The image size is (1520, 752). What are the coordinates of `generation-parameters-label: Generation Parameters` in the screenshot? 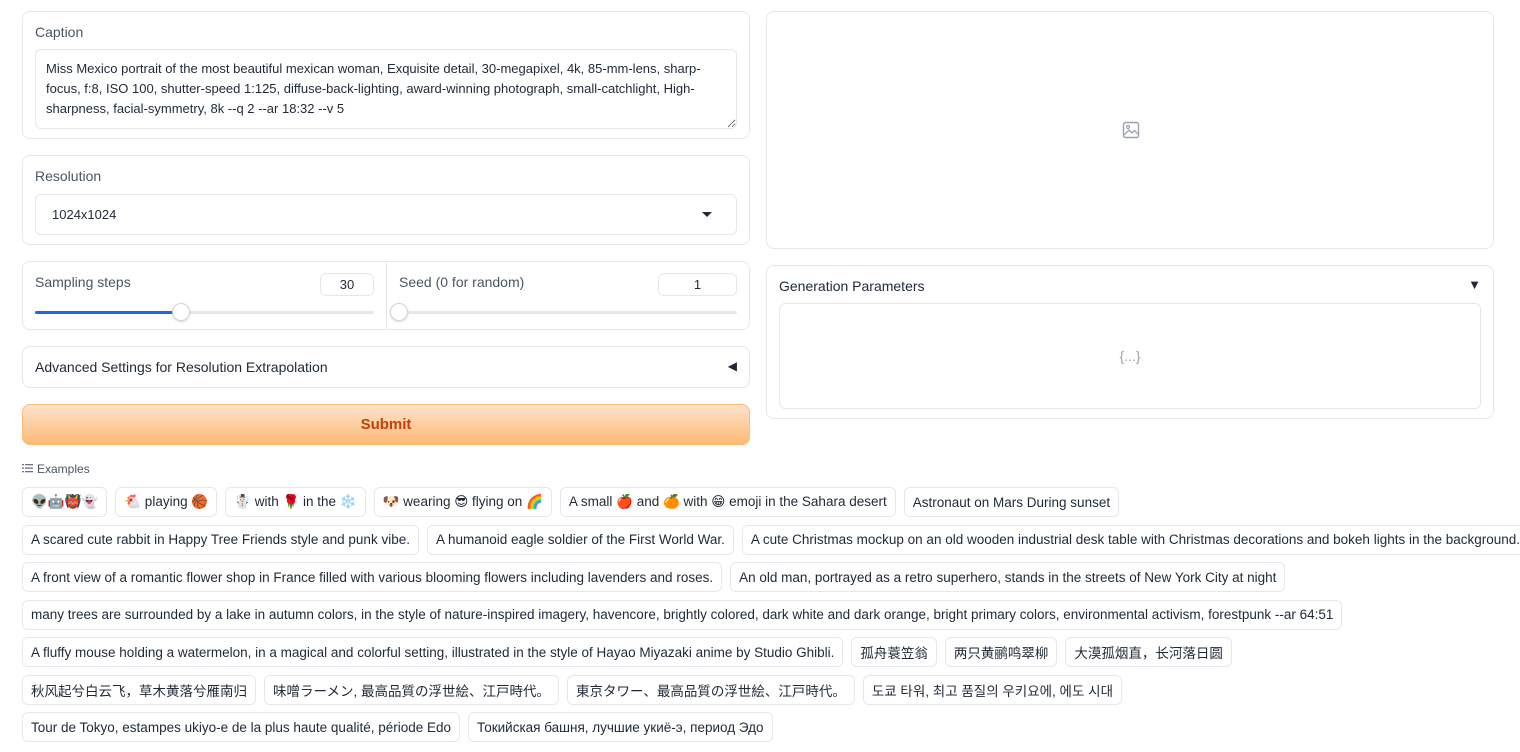 It's located at (852, 286).